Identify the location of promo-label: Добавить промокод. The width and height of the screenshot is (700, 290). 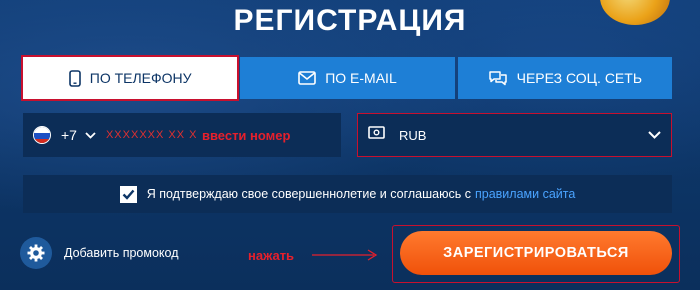
(121, 253).